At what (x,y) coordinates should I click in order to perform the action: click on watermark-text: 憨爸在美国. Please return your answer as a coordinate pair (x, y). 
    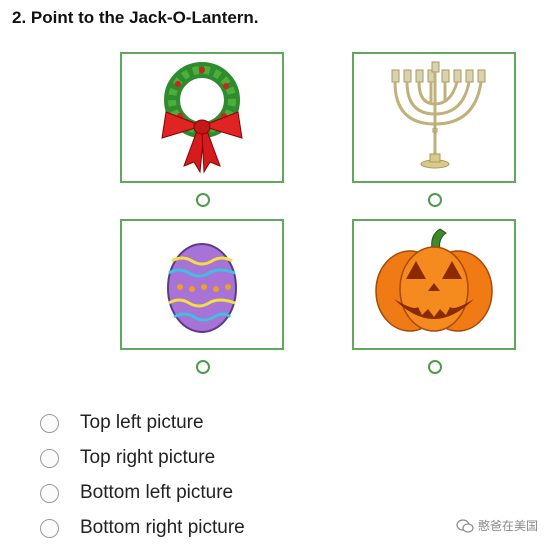
    Looking at the image, I should click on (507, 526).